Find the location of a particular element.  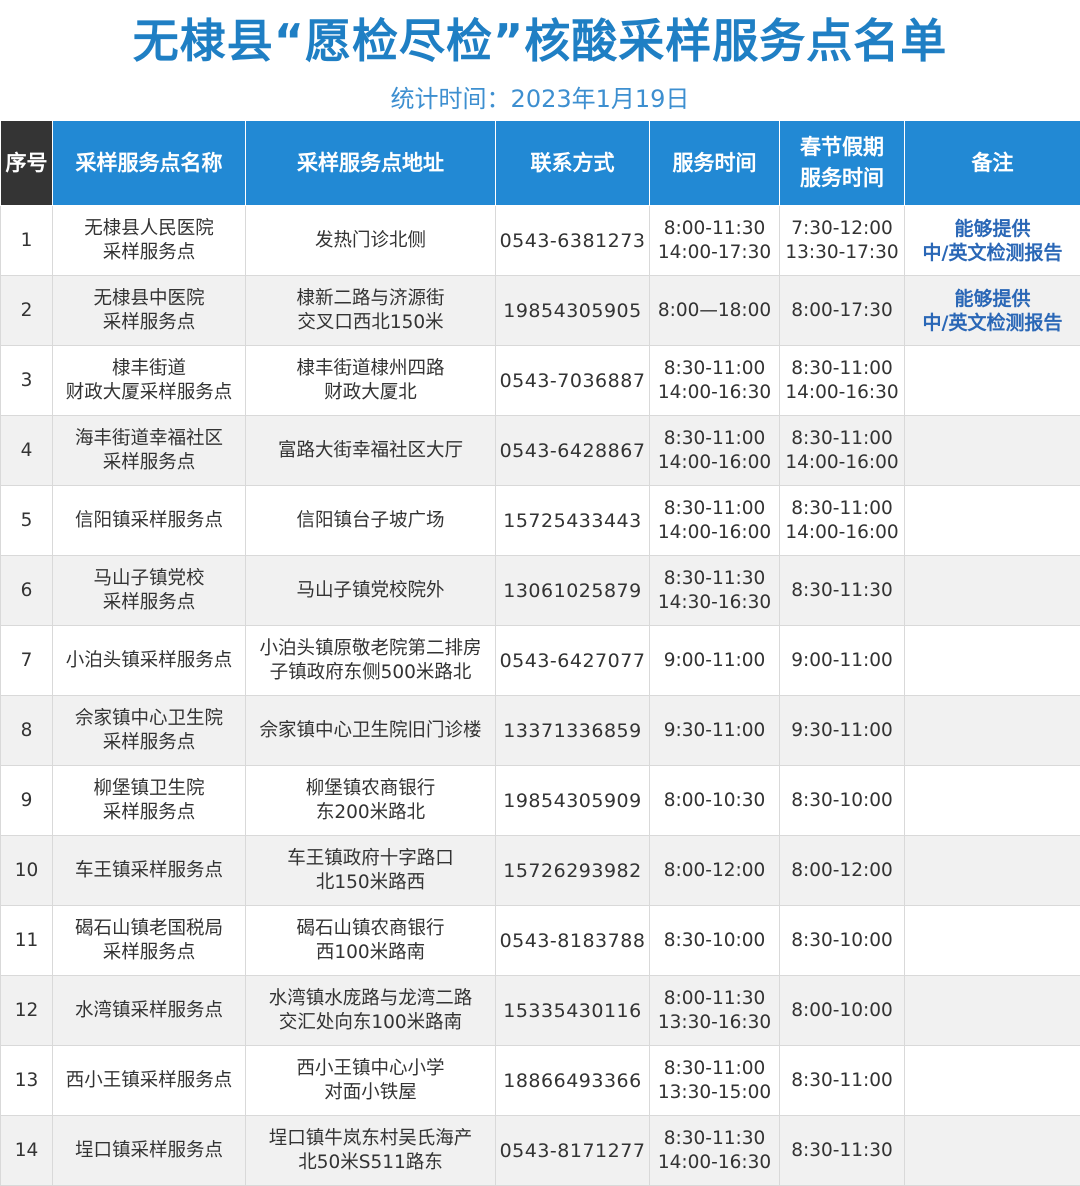

cell-name: 小泊头镇采样服务点 is located at coordinates (149, 661).